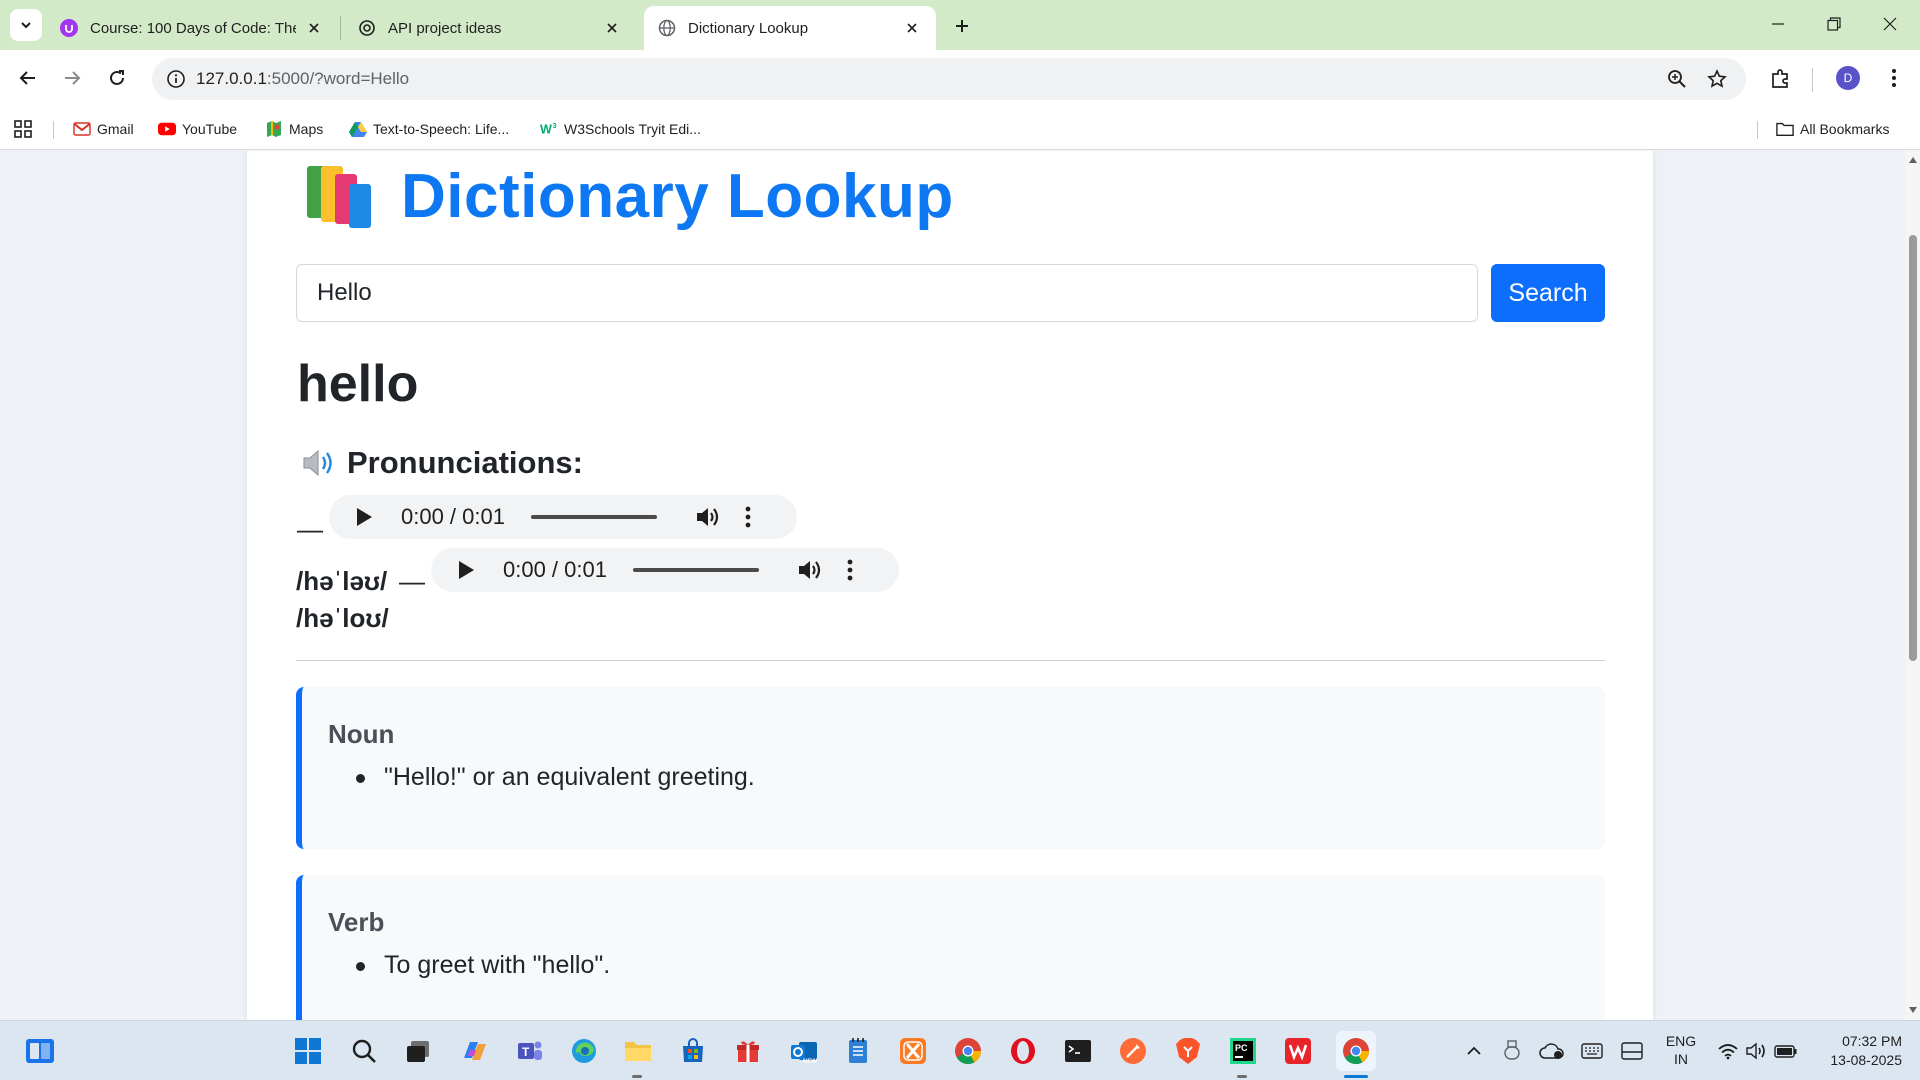 This screenshot has width=1920, height=1080. What do you see at coordinates (483, 965) in the screenshot?
I see `definition-item: To greet with "hello".` at bounding box center [483, 965].